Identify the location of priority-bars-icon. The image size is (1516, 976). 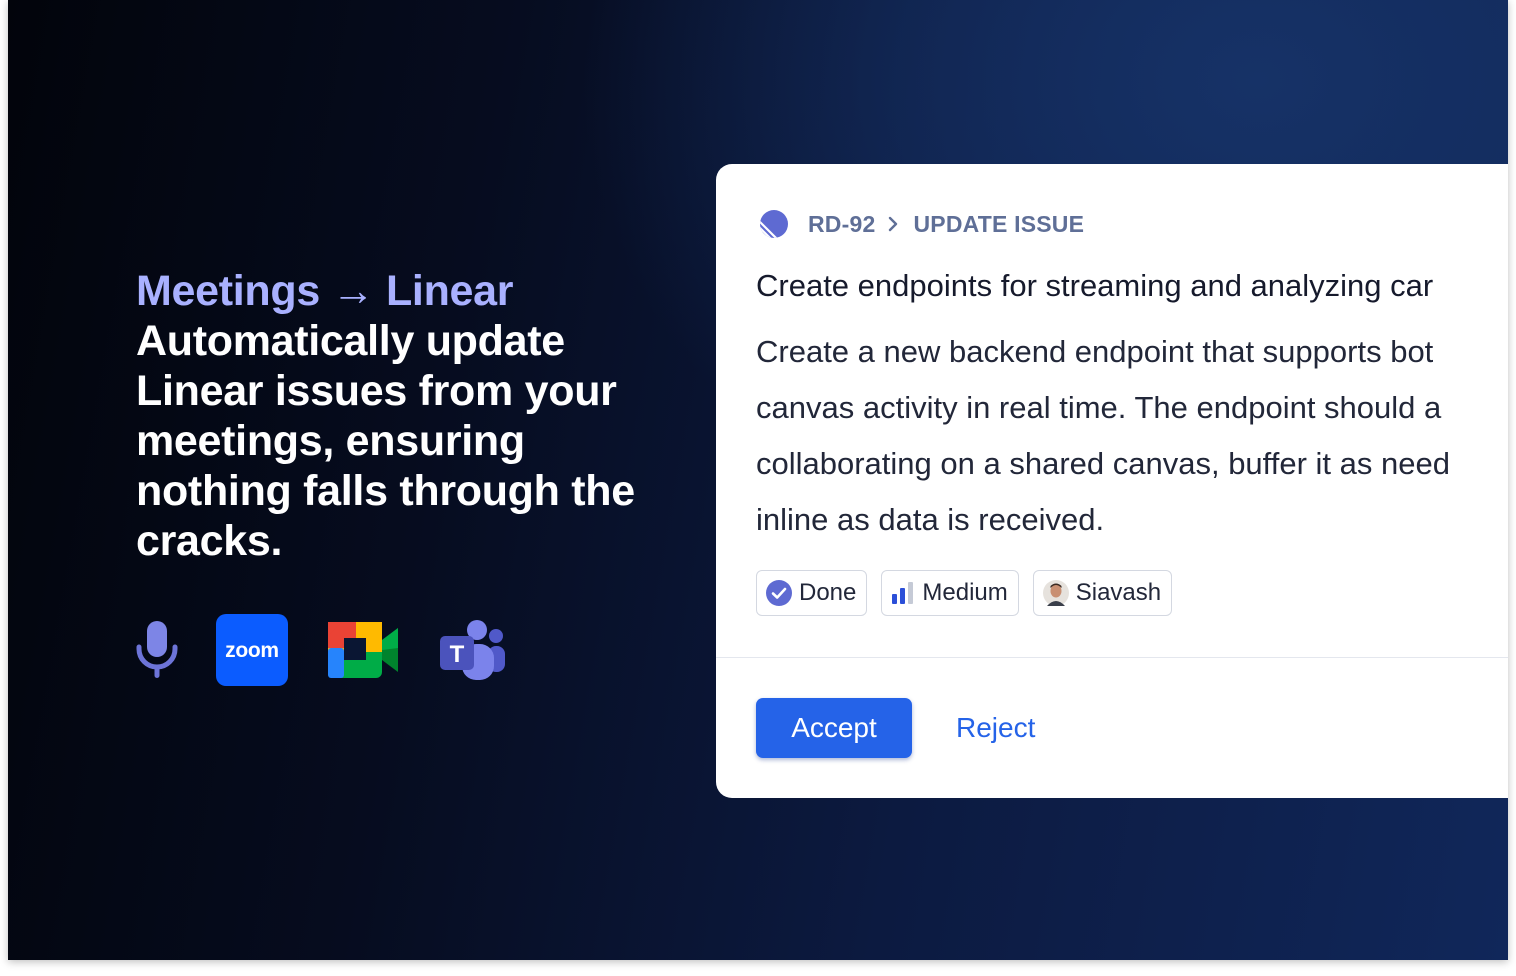
(903, 593).